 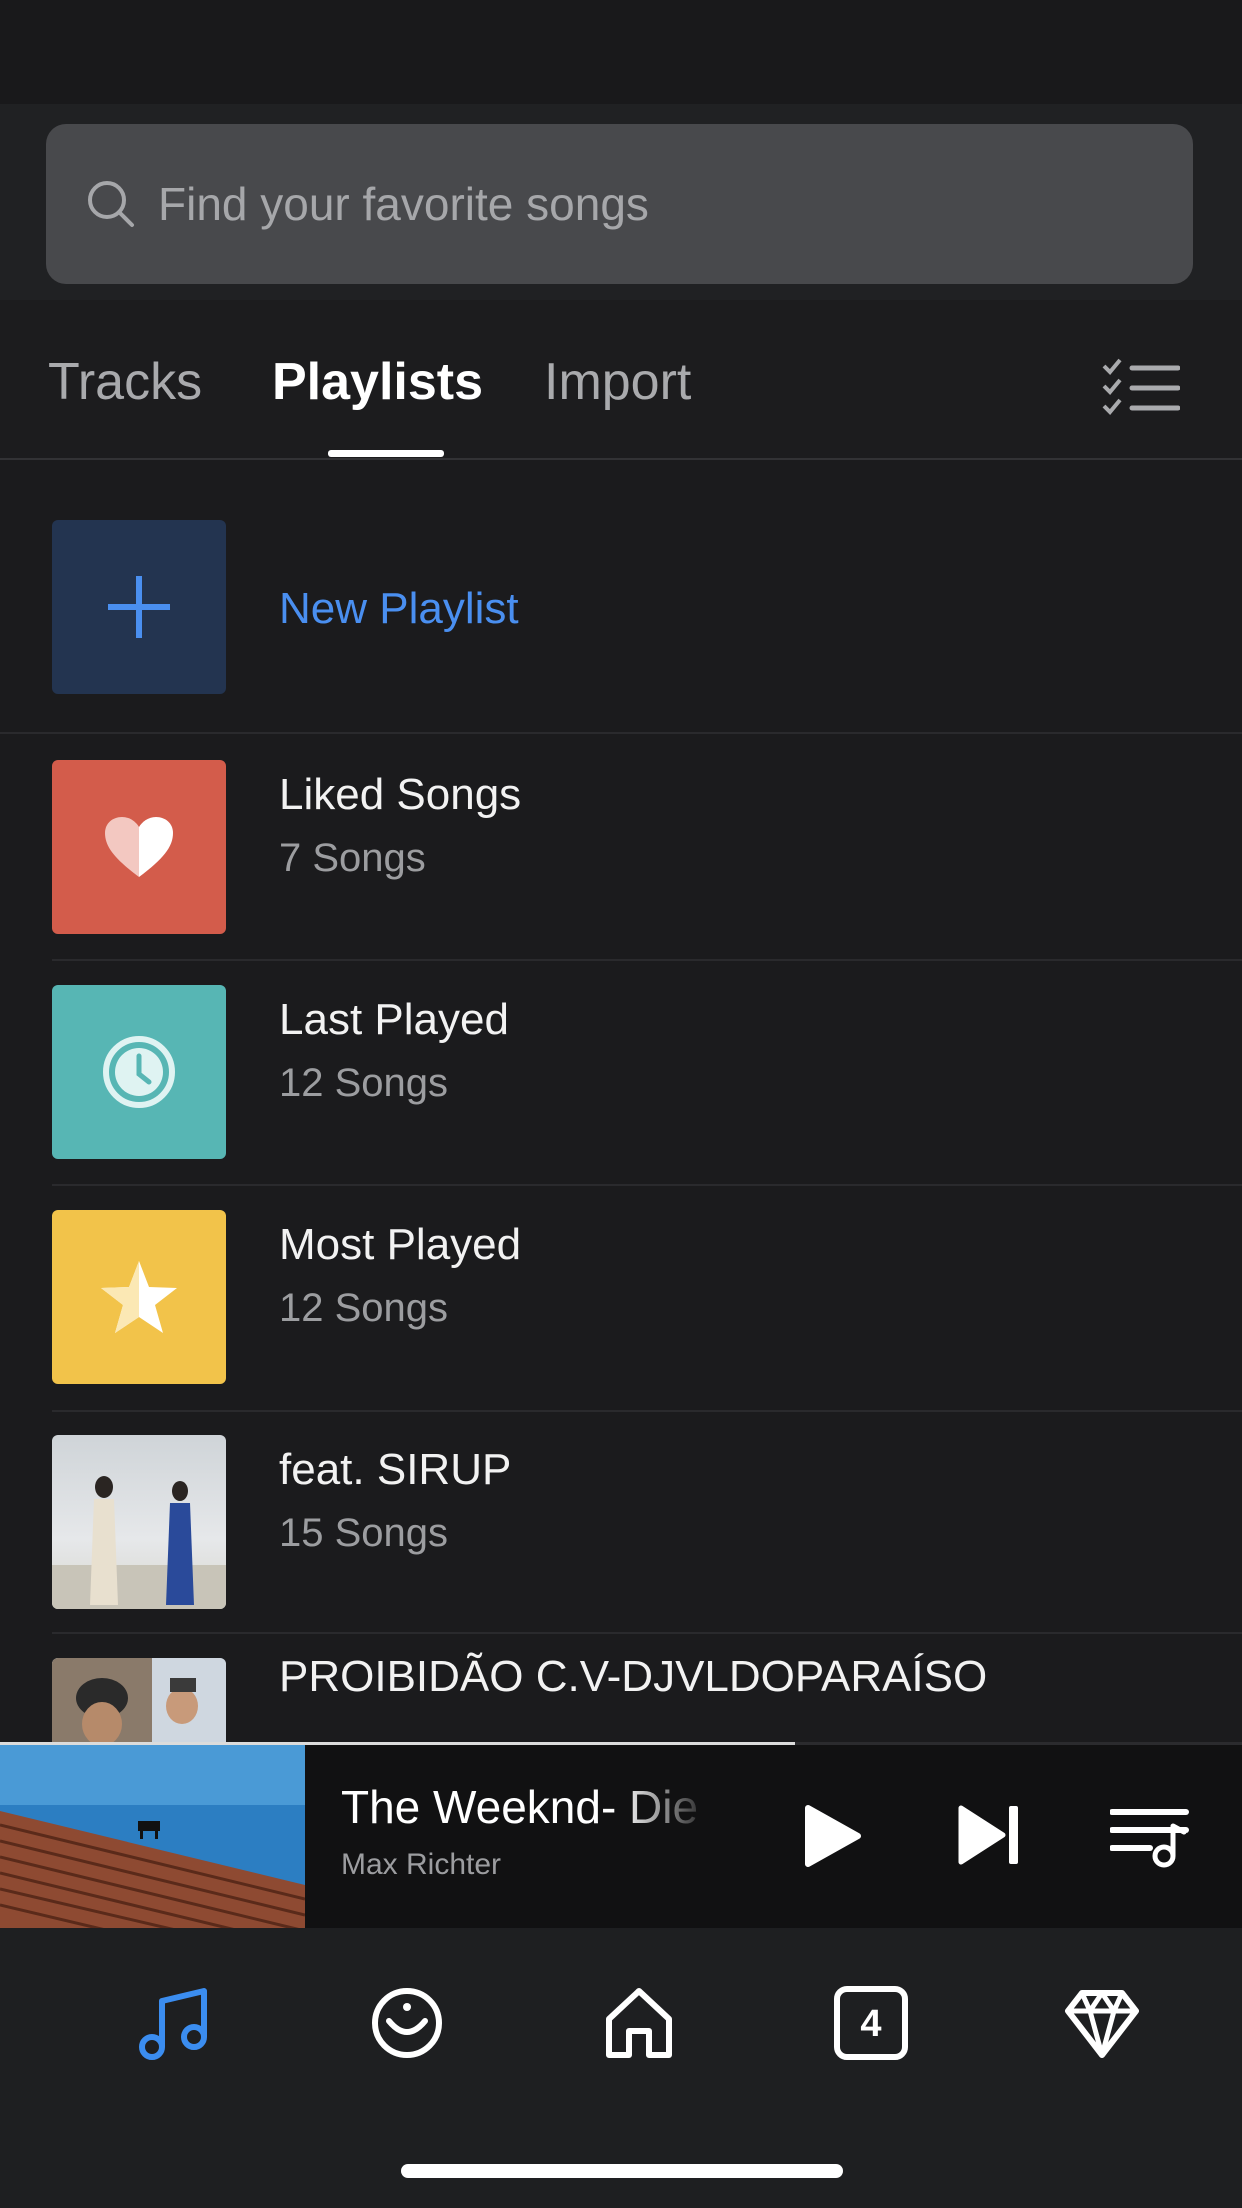 I want to click on playlist-row-feat-sirup: feat. SIRUP 15 Songs, so click(x=621, y=1509).